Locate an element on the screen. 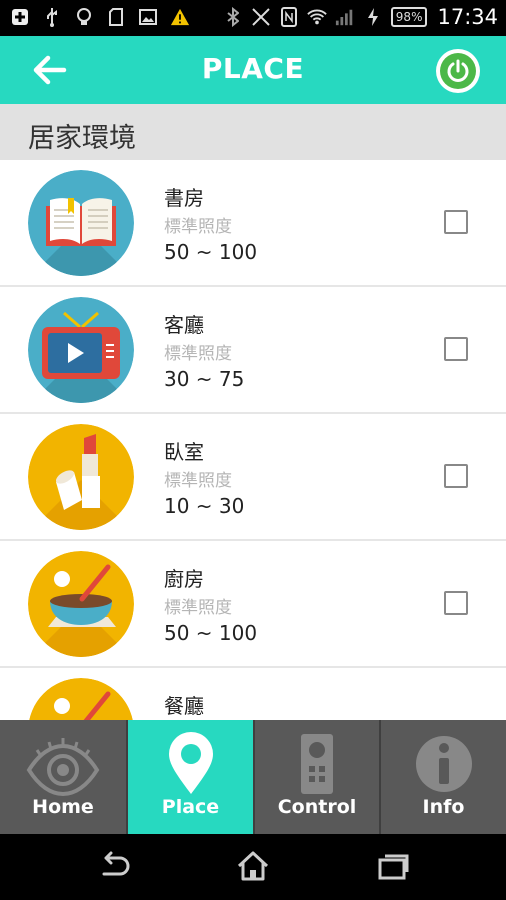  tab-home: Home is located at coordinates (64, 777).